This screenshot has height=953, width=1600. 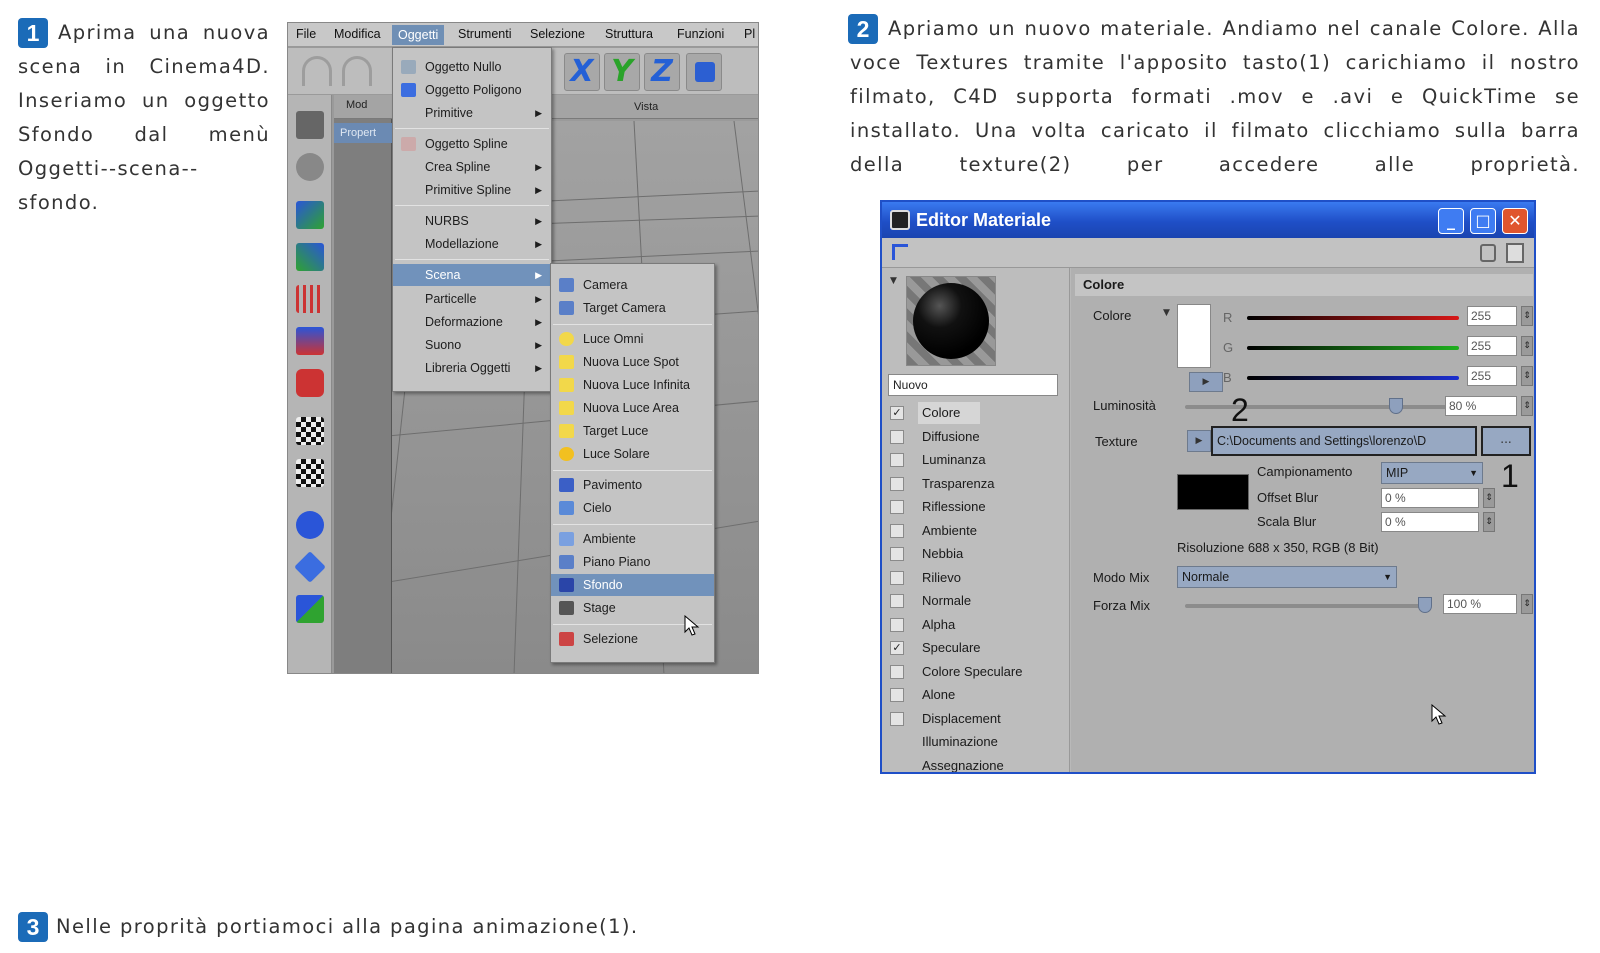 What do you see at coordinates (310, 341) in the screenshot?
I see `edges-icon` at bounding box center [310, 341].